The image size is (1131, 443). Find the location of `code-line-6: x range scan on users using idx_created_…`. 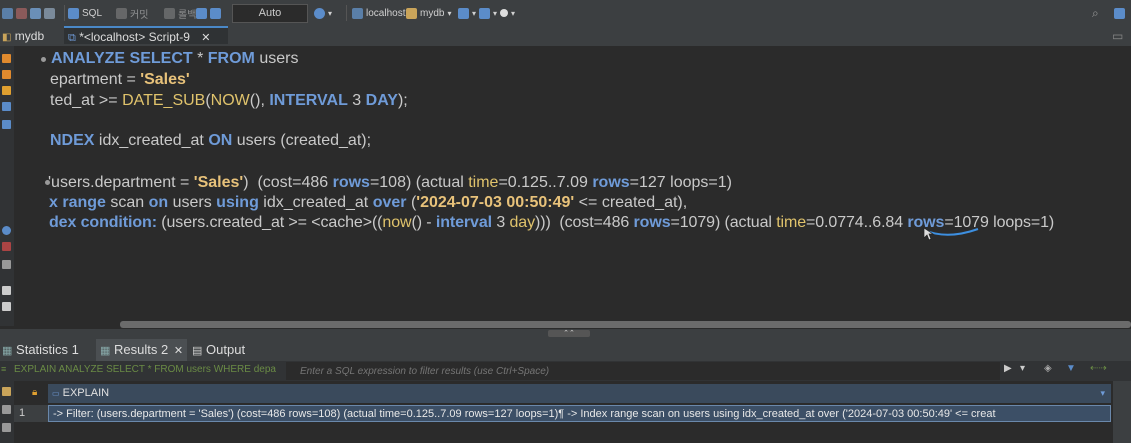

code-line-6: x range scan on users using idx_created_… is located at coordinates (368, 202).